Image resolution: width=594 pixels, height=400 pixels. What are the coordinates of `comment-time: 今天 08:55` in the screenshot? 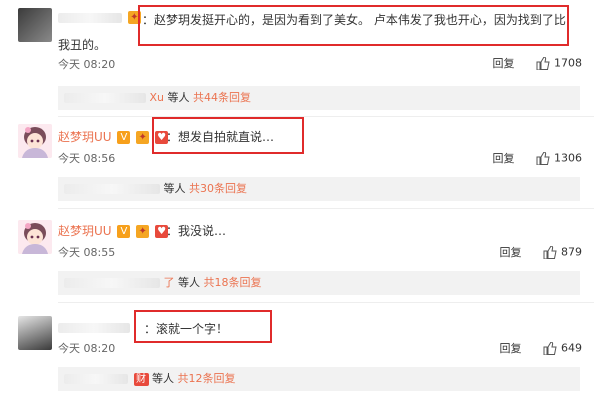 It's located at (87, 252).